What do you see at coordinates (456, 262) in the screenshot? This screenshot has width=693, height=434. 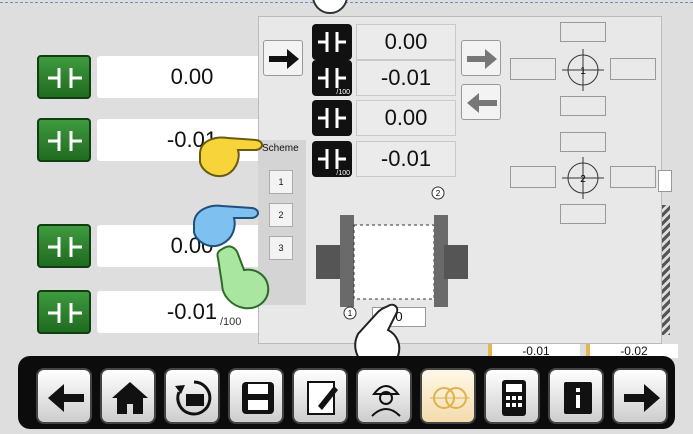 I see `shaft-right` at bounding box center [456, 262].